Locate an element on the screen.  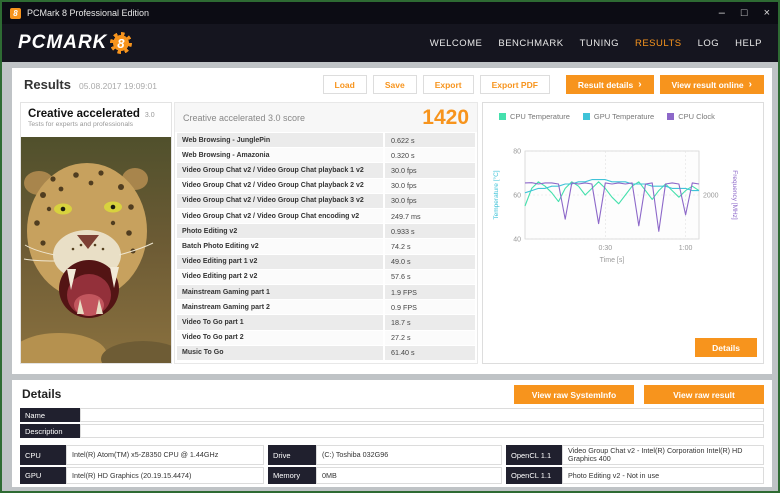
test-result: 27.2 s is located at coordinates (429, 337).